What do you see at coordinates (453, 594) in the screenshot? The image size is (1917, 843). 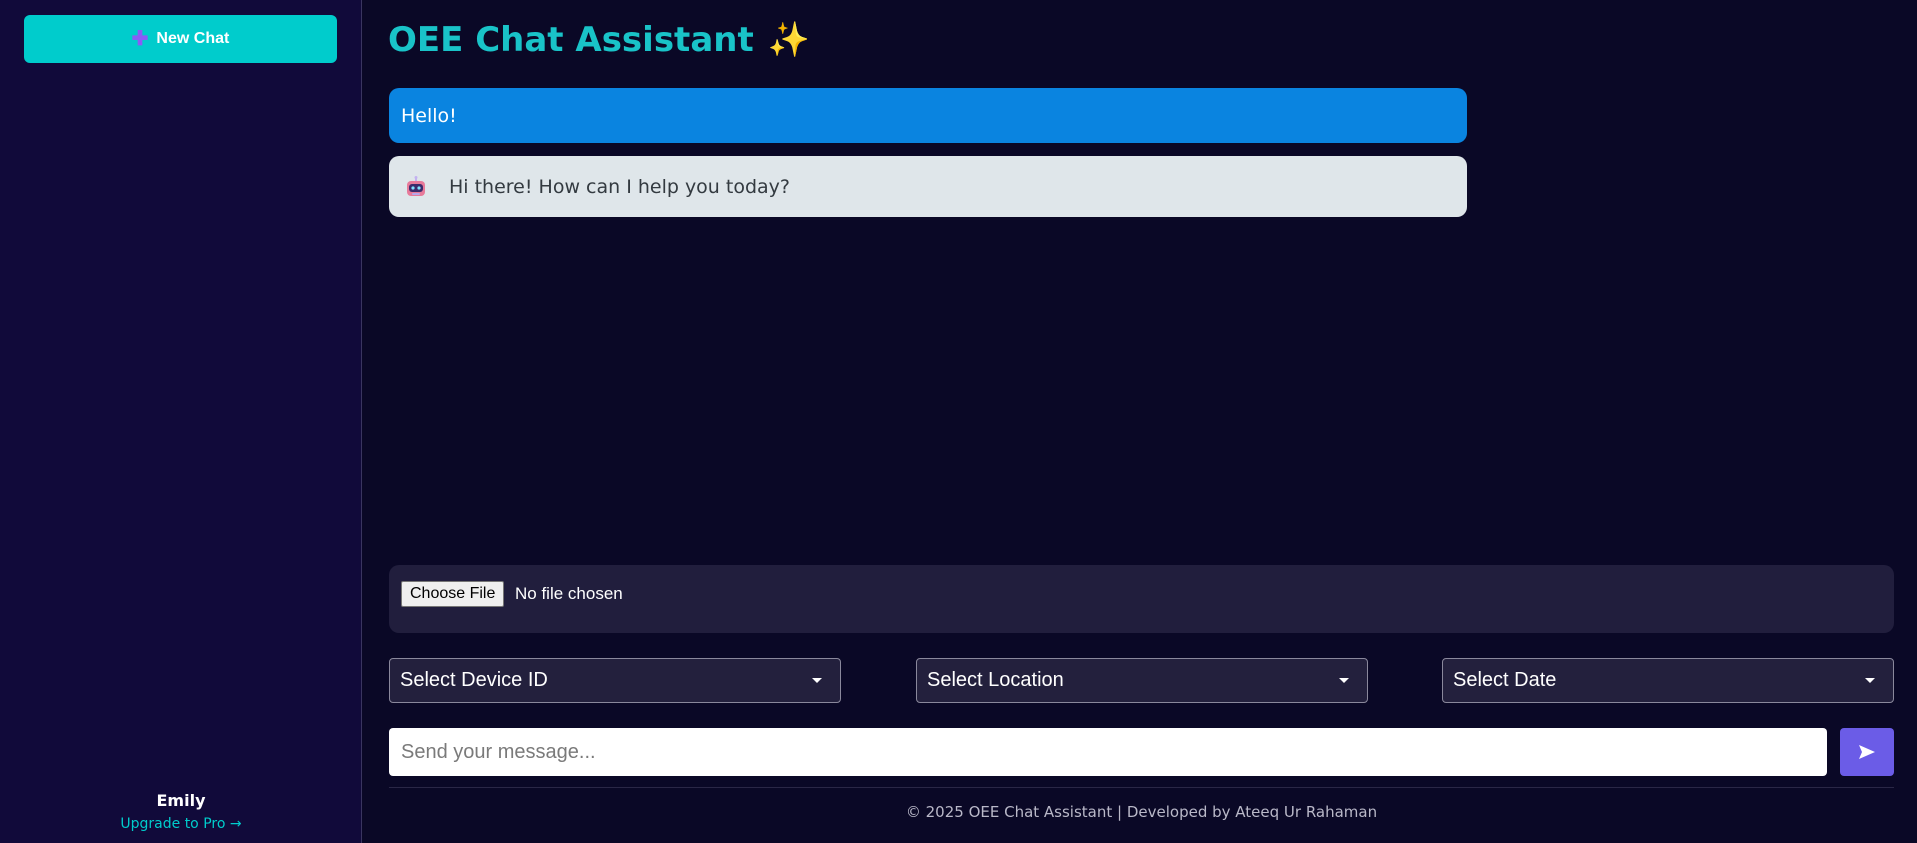 I see `choose-file-button: Choose File` at bounding box center [453, 594].